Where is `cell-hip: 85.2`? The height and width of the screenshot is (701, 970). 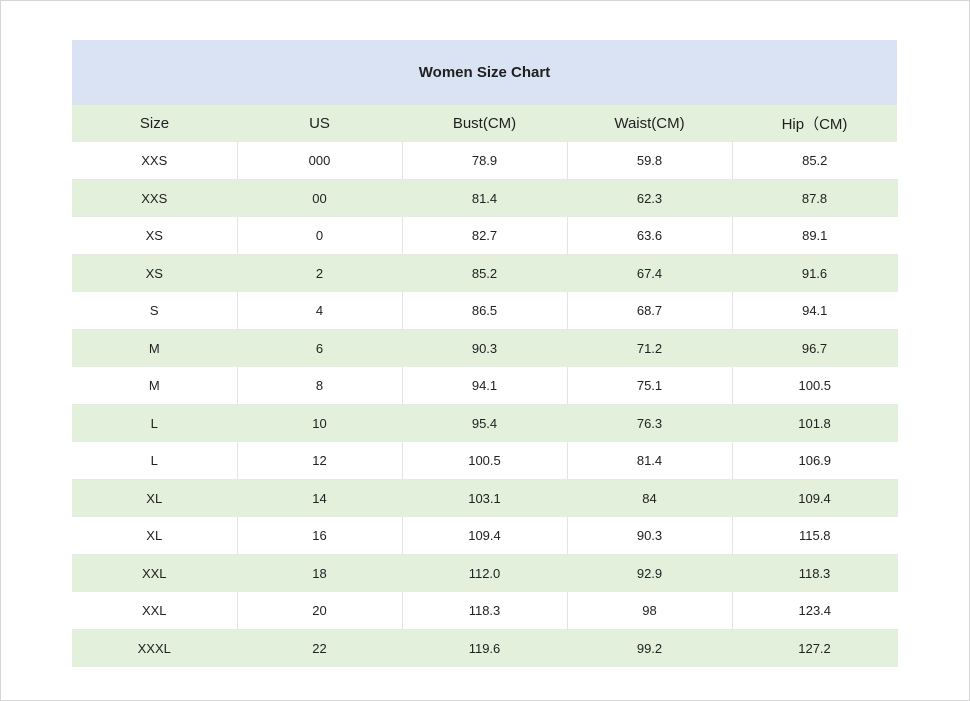
cell-hip: 85.2 is located at coordinates (815, 161).